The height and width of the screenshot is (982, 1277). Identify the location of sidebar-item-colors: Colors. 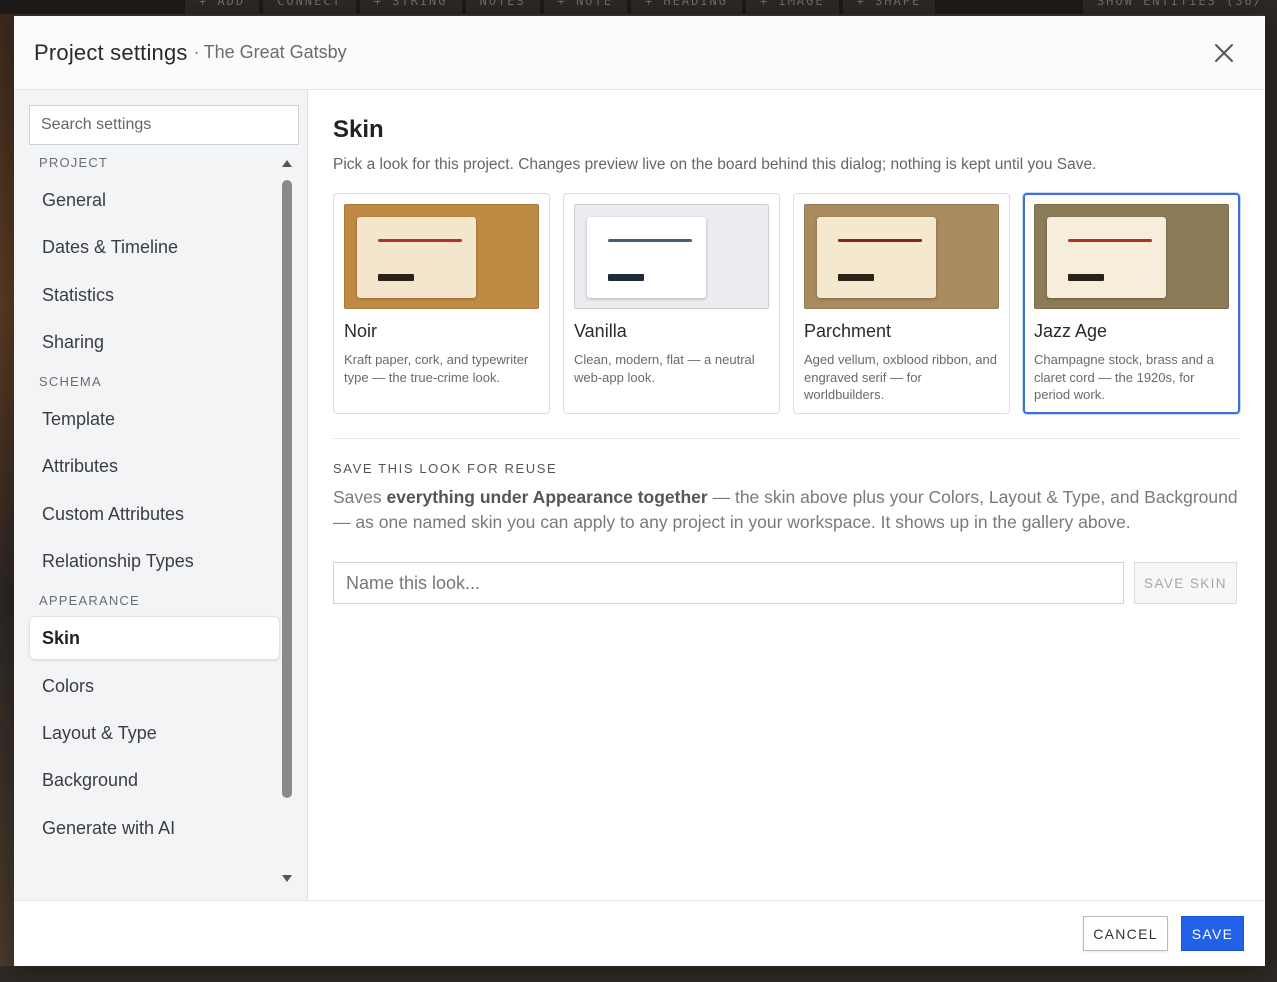
(154, 686).